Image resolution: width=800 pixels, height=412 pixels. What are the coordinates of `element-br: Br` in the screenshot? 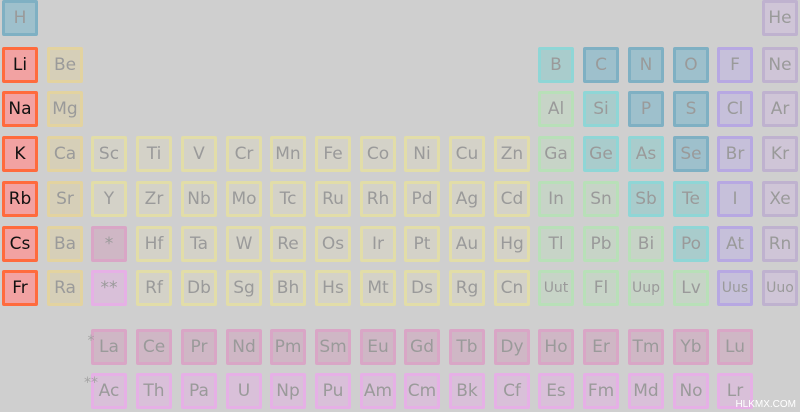 It's located at (735, 154).